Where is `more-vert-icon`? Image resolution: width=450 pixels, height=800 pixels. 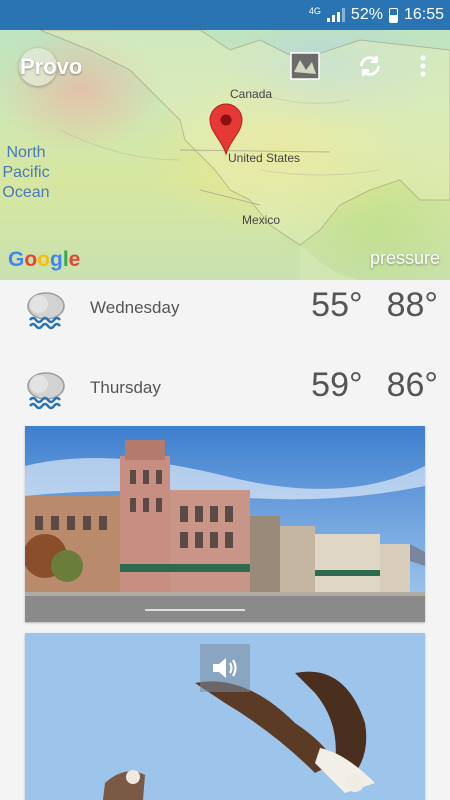
more-vert-icon is located at coordinates (423, 66).